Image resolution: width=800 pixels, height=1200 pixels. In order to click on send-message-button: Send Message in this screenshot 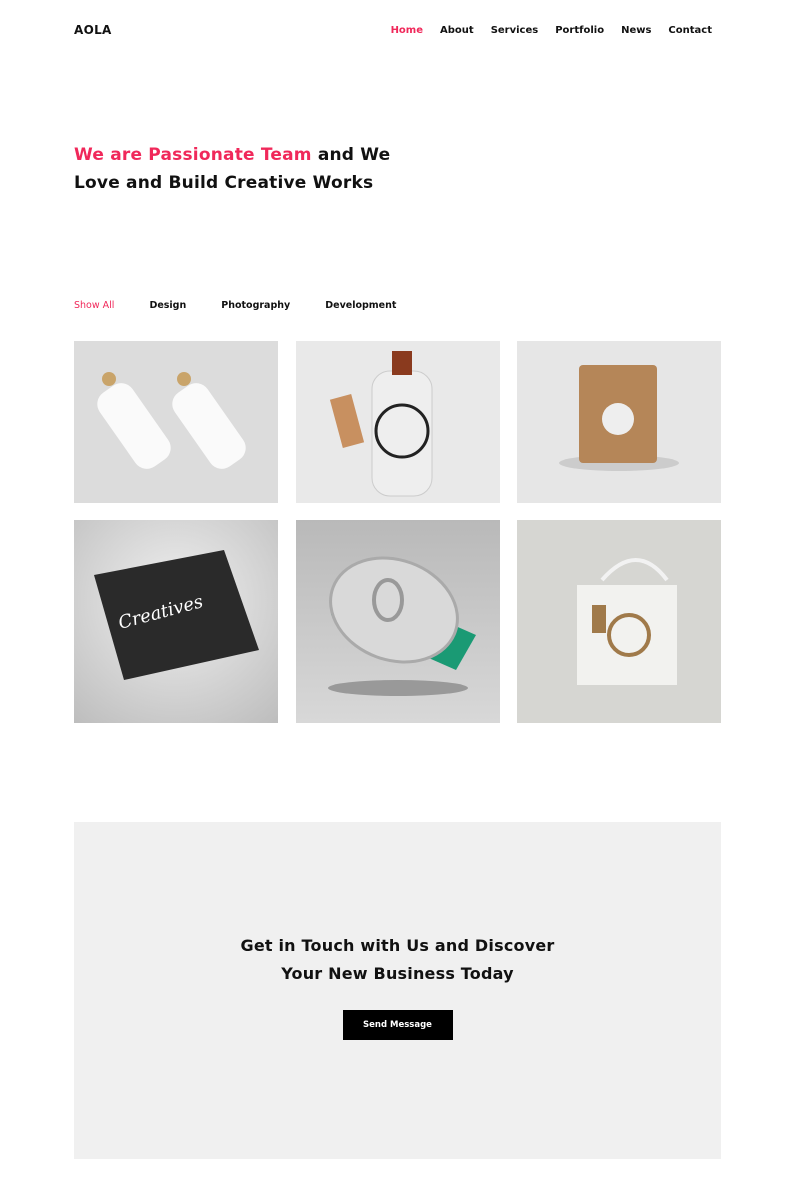, I will do `click(397, 1025)`.